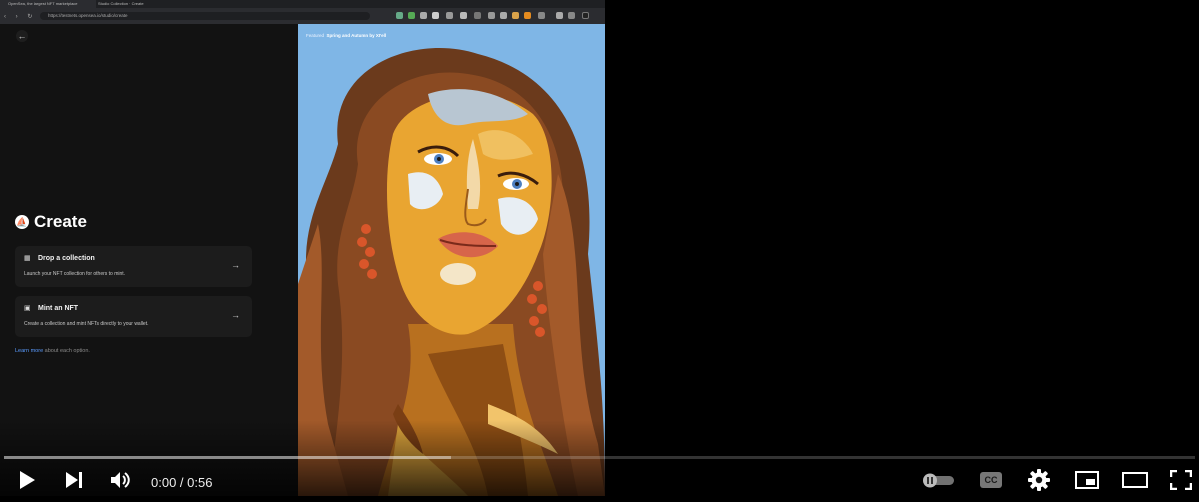  What do you see at coordinates (27, 308) in the screenshot?
I see `image-icon: ▣` at bounding box center [27, 308].